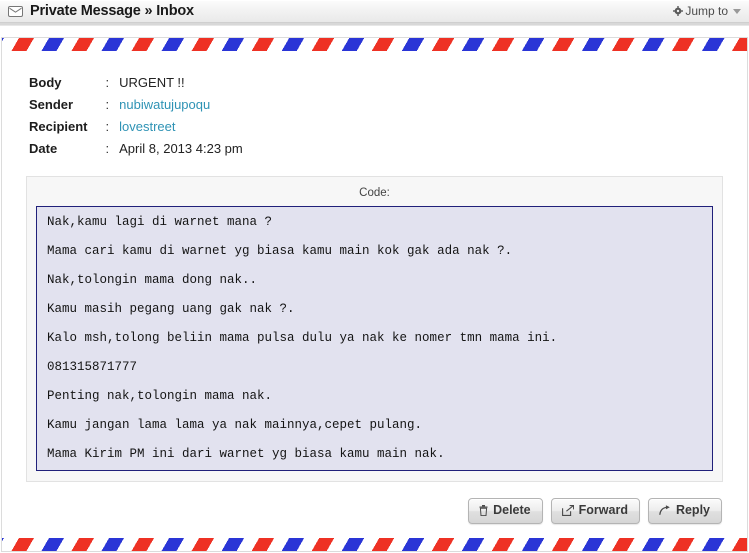 Image resolution: width=749 pixels, height=553 pixels. Describe the element at coordinates (107, 148) in the screenshot. I see `field-colon-date: :` at that location.